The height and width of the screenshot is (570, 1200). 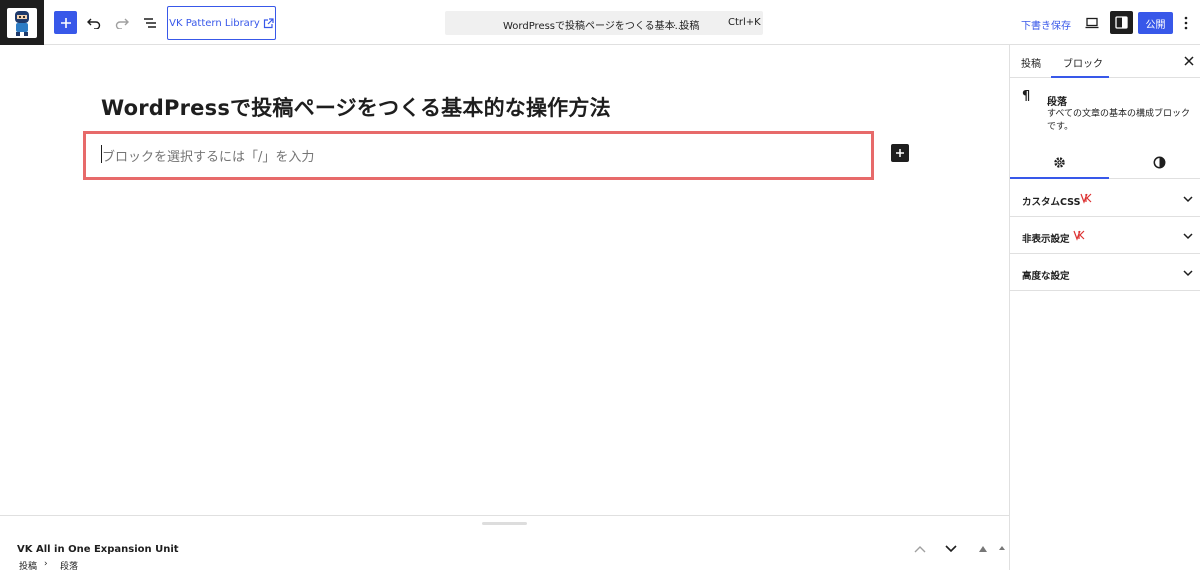 What do you see at coordinates (504, 523) in the screenshot?
I see `resize-handle` at bounding box center [504, 523].